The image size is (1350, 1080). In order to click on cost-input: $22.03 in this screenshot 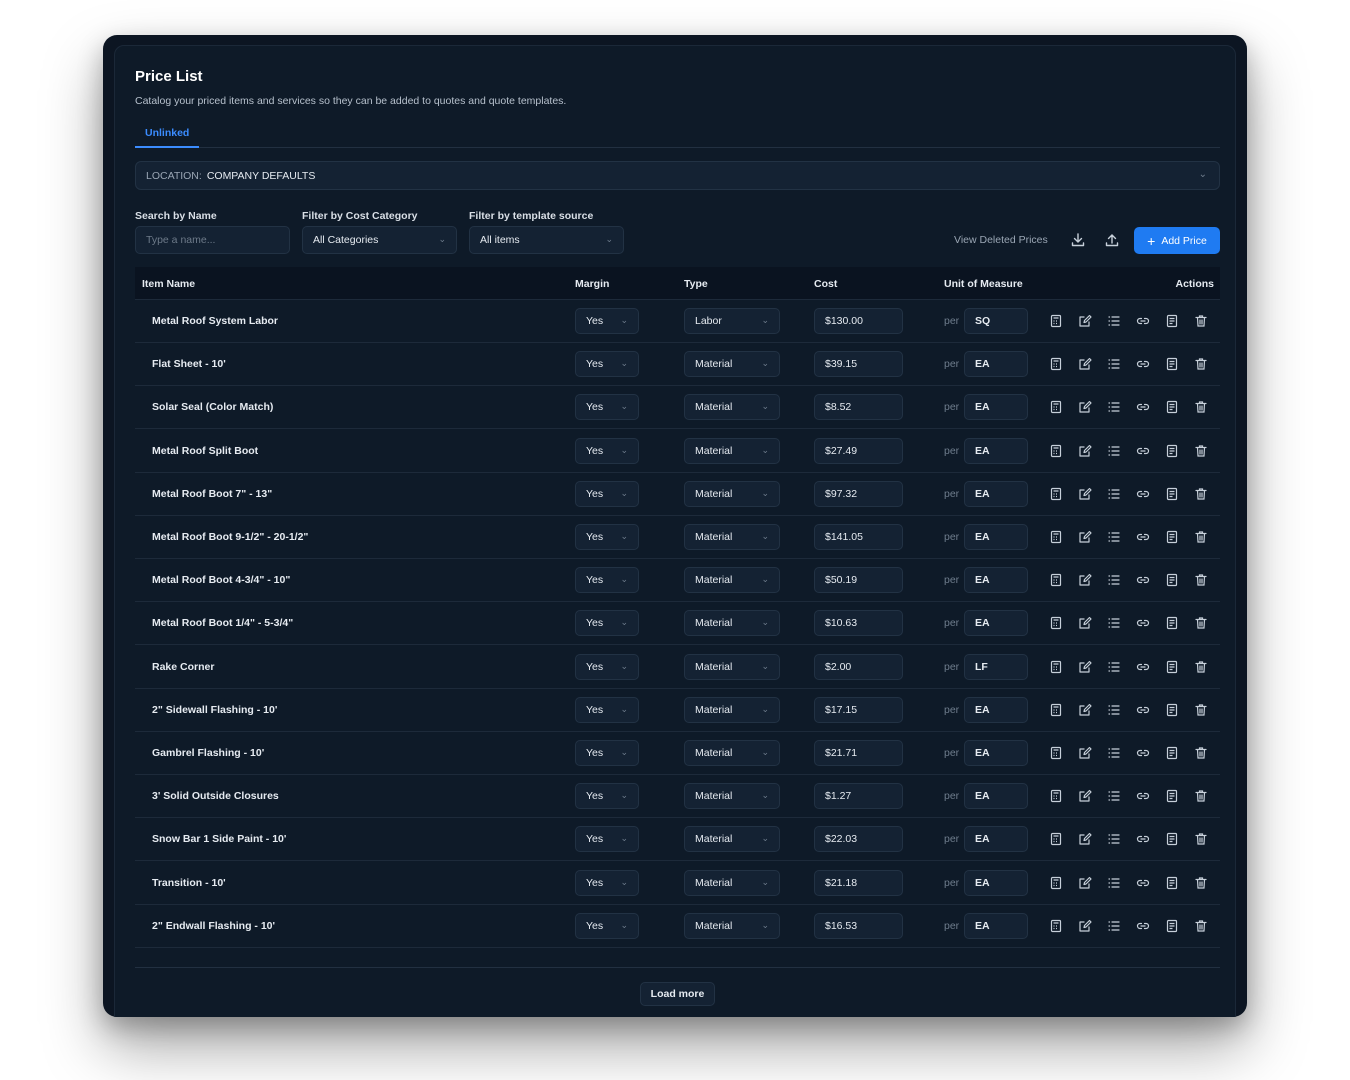, I will do `click(858, 839)`.